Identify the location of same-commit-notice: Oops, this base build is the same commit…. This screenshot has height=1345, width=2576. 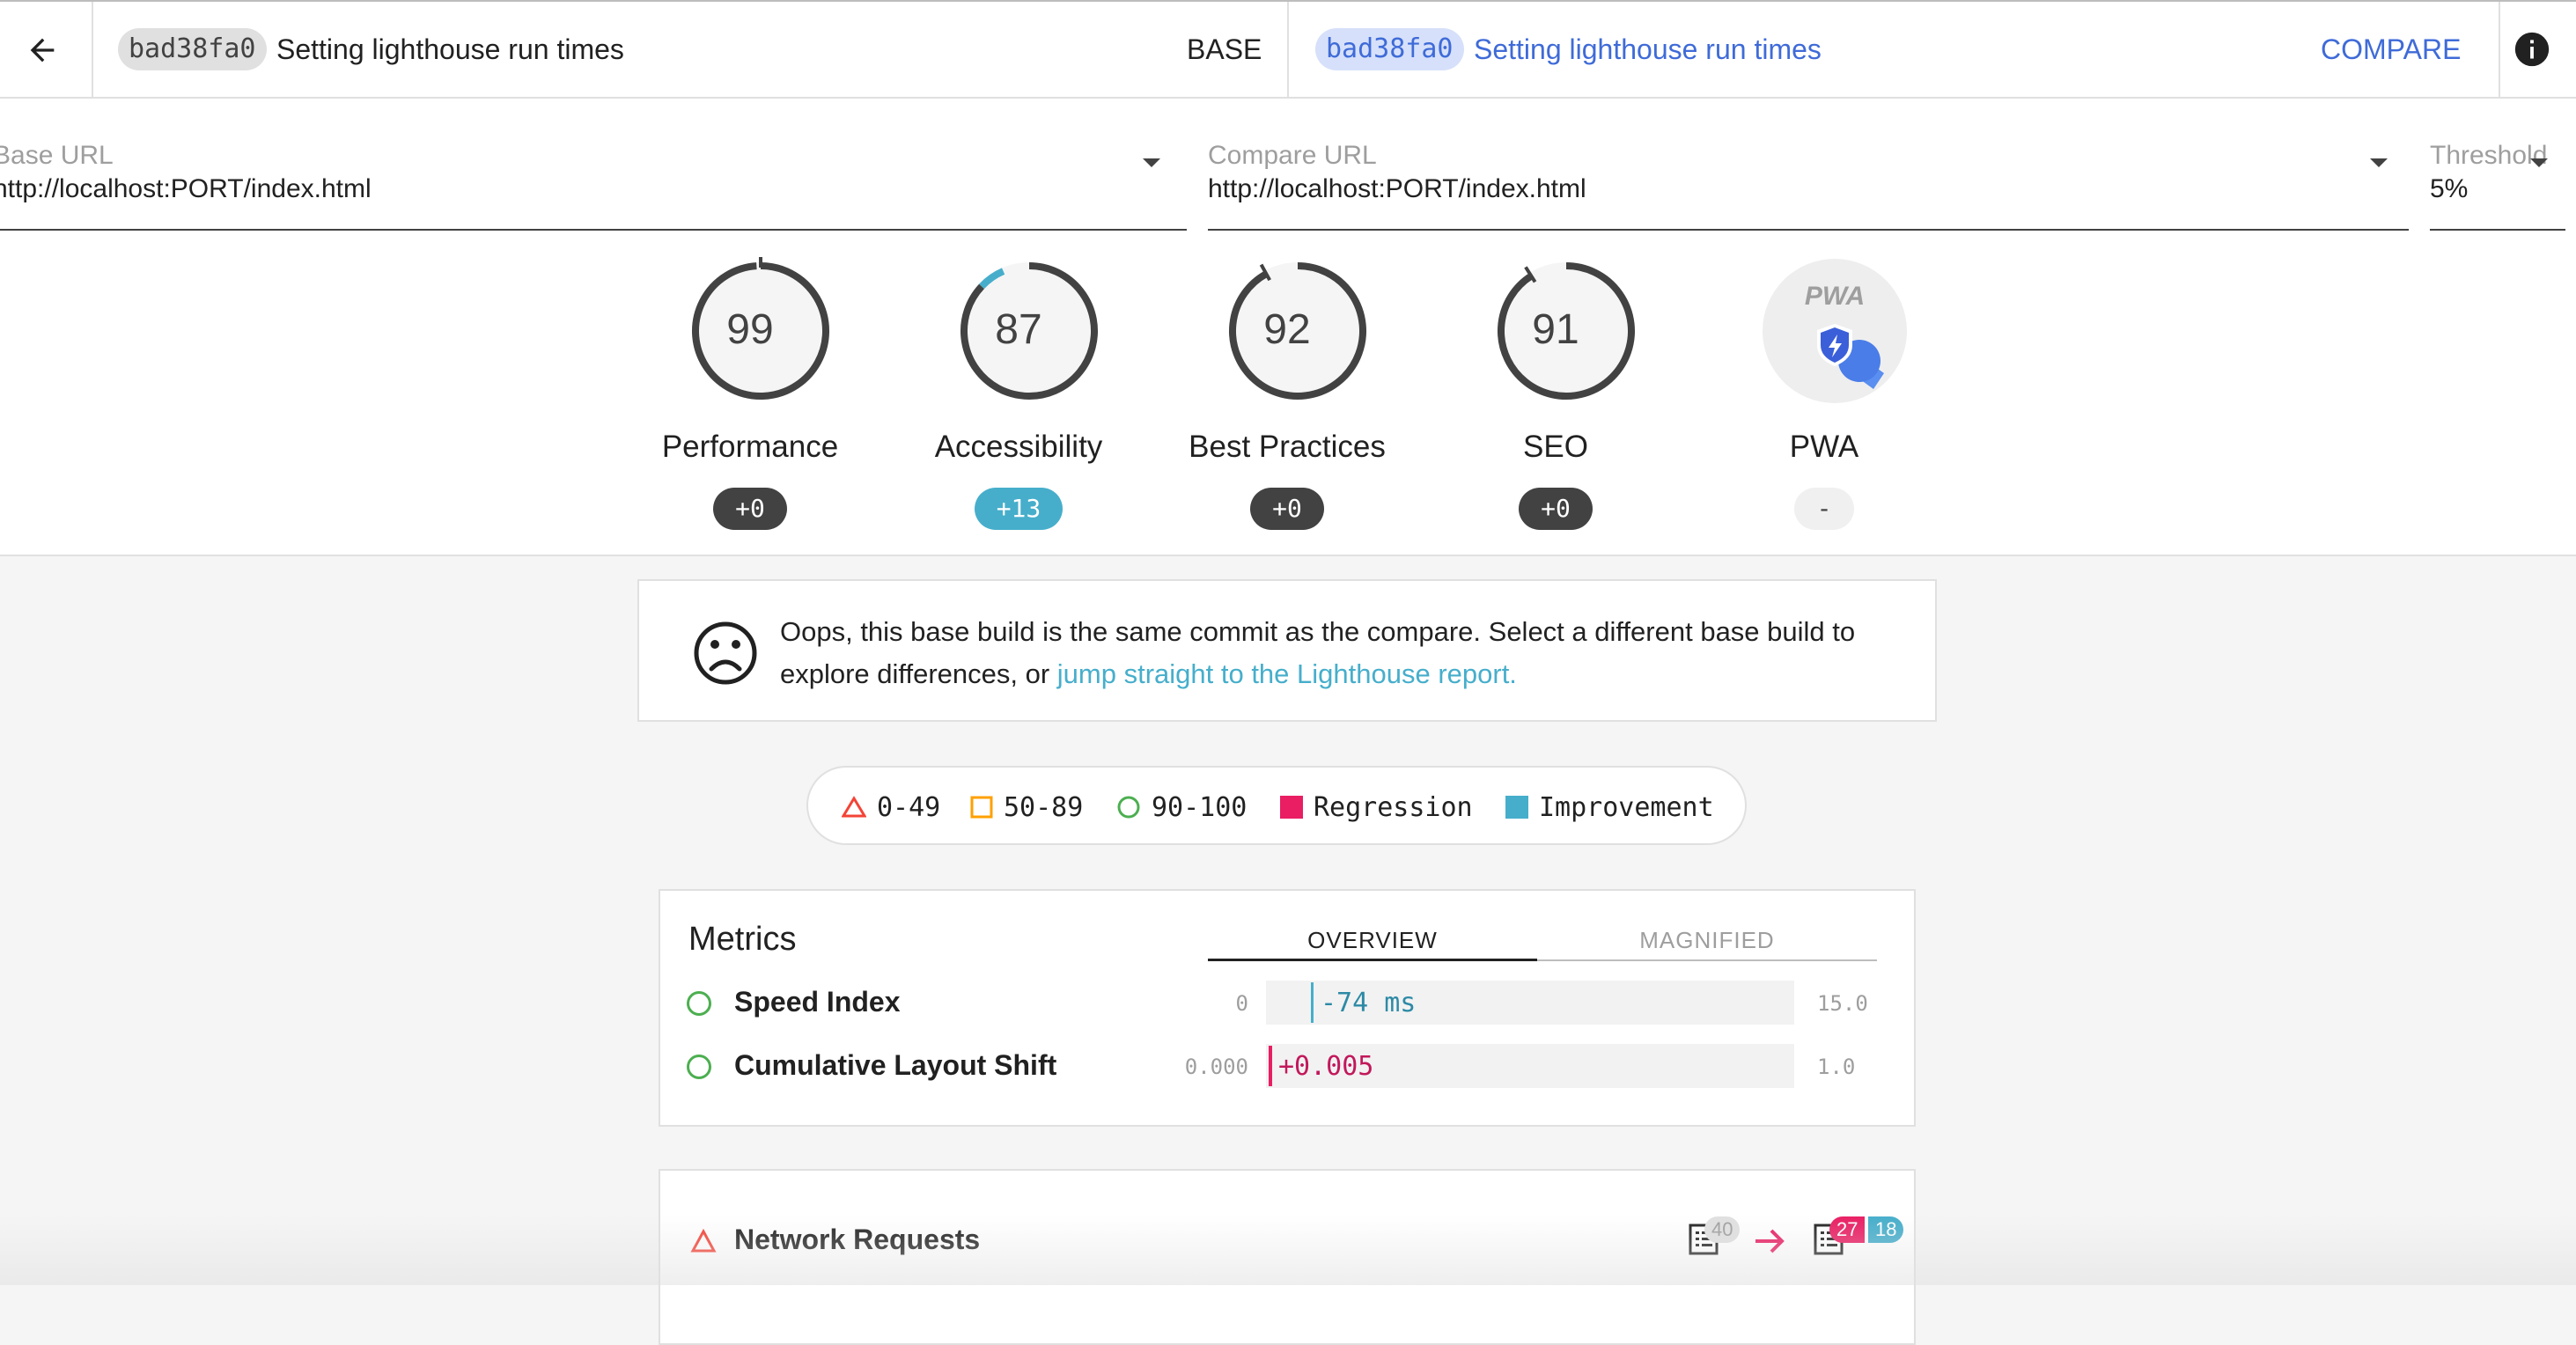
(1287, 650).